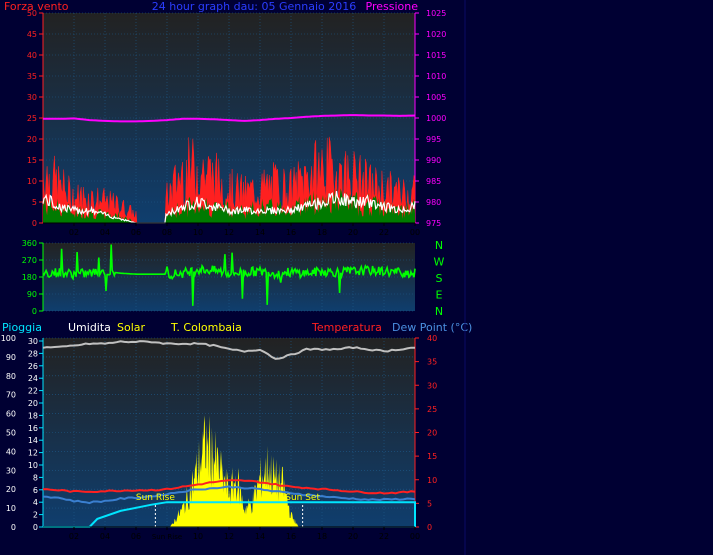 The image size is (713, 555). I want to click on direction-y-tick-label: 360, so click(29, 243).